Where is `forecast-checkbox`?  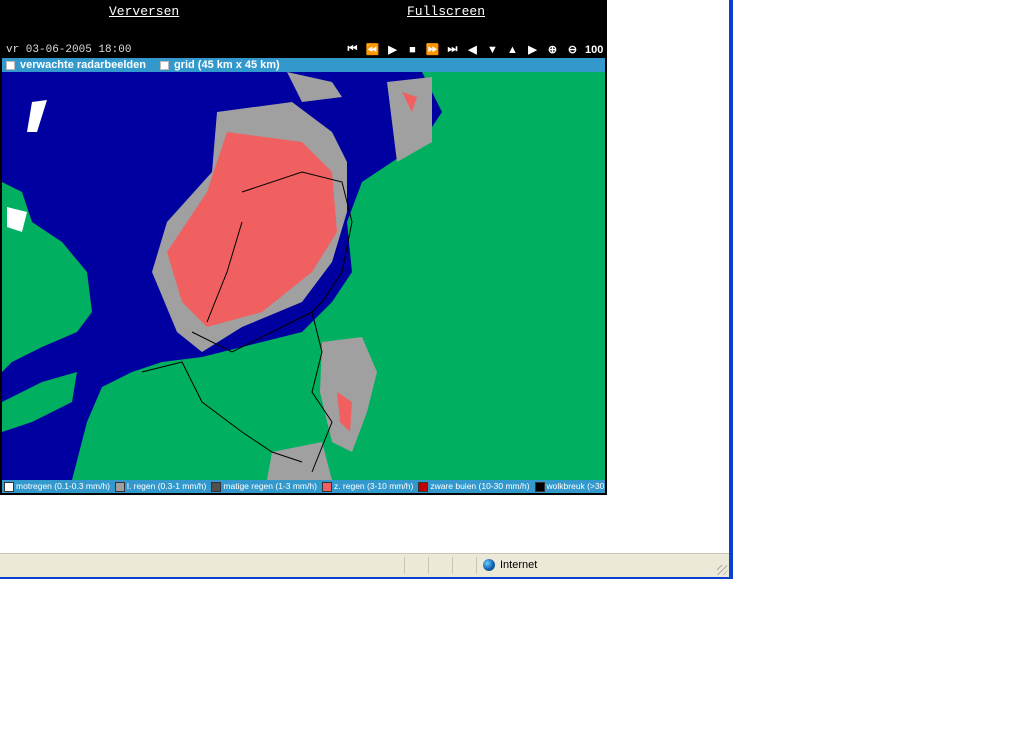 forecast-checkbox is located at coordinates (10, 65).